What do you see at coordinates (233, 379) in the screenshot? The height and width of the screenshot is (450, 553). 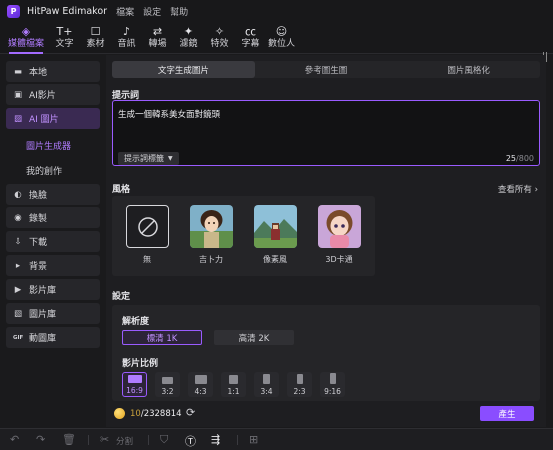 I see `ratio-1-1-icon` at bounding box center [233, 379].